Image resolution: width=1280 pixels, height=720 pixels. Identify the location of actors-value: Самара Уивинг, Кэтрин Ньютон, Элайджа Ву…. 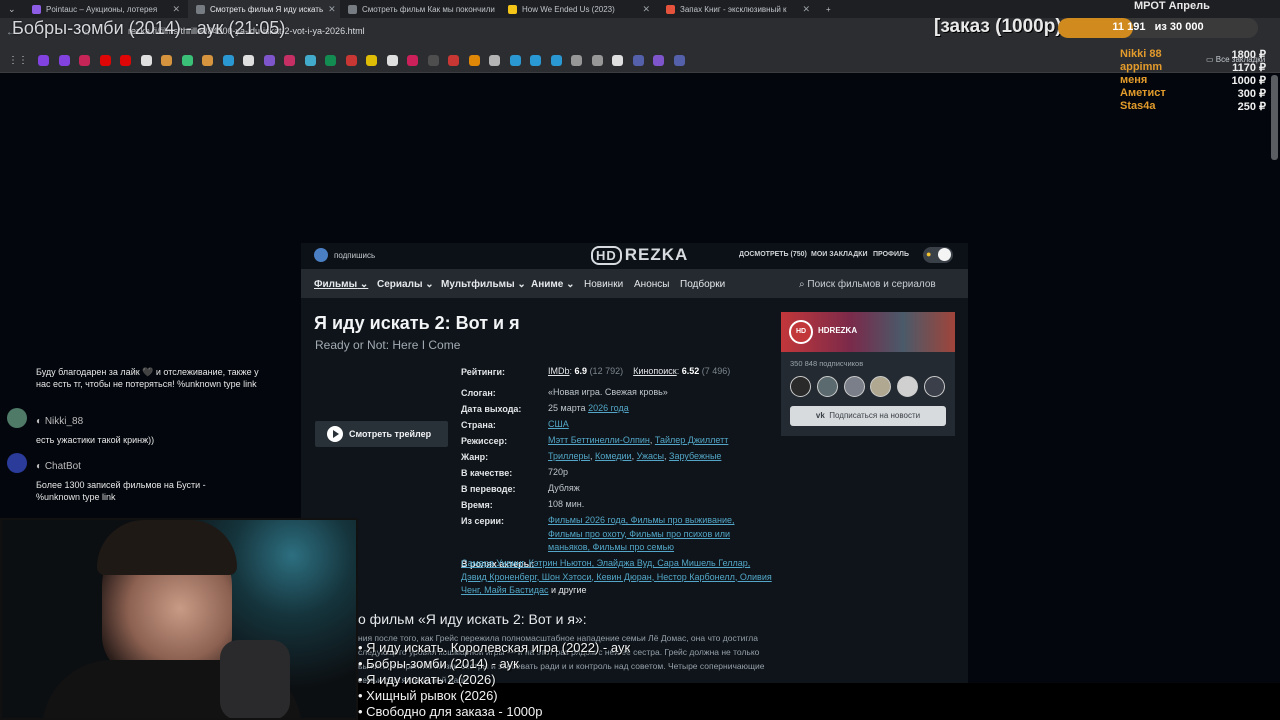
(616, 576).